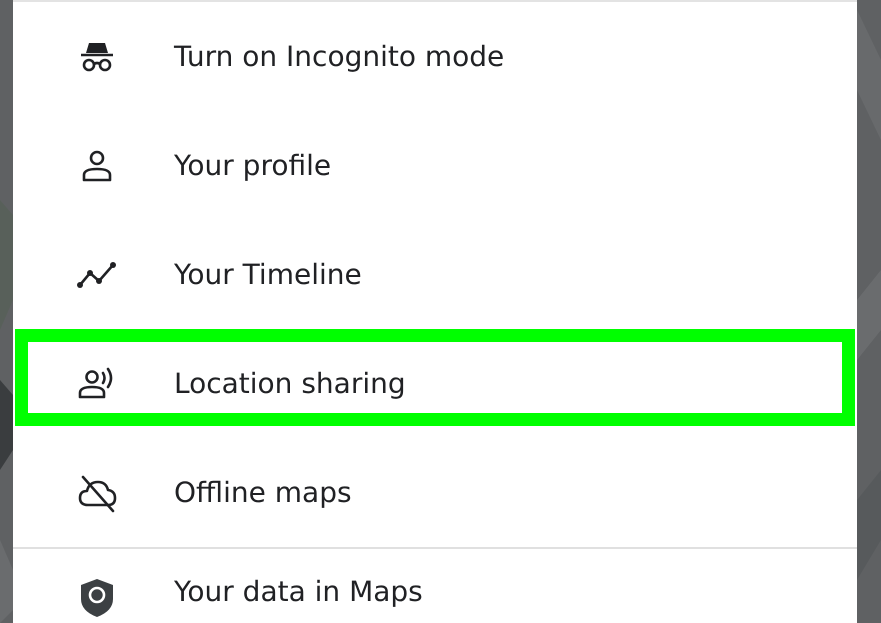 The width and height of the screenshot is (881, 623). I want to click on menu-item: Your data in Maps, so click(298, 592).